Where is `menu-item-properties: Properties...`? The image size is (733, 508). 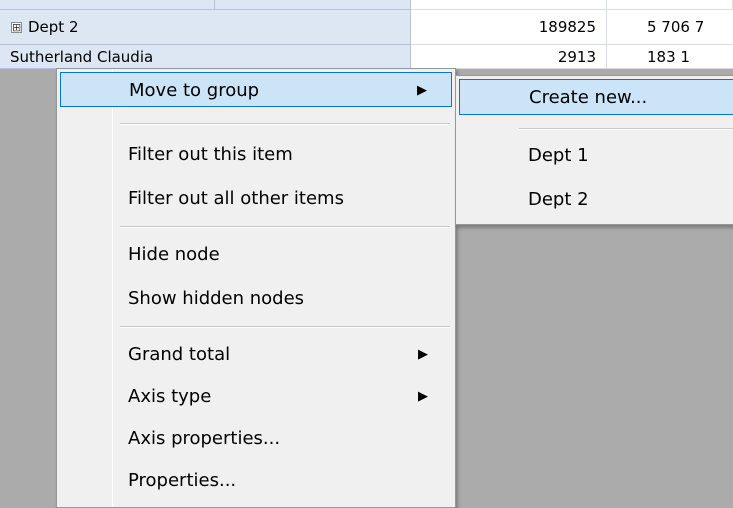
menu-item-properties: Properties... is located at coordinates (256, 480).